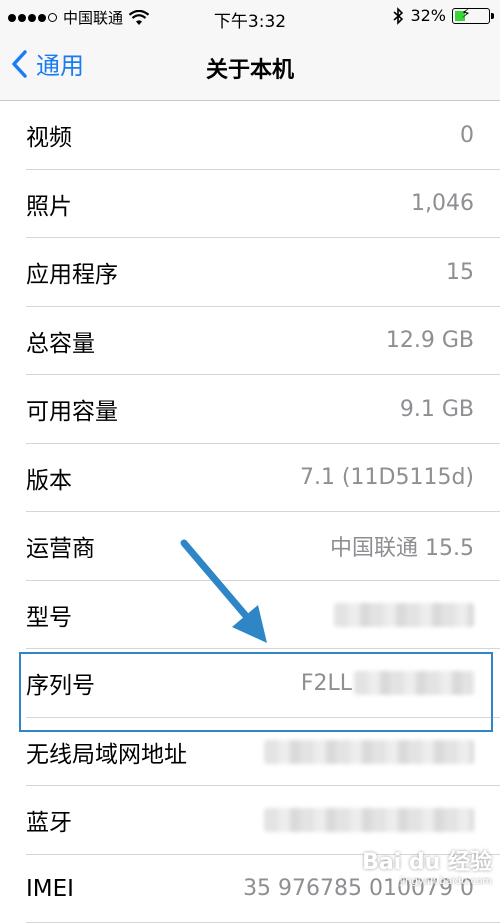 Image resolution: width=500 pixels, height=923 pixels. Describe the element at coordinates (250, 135) in the screenshot. I see `row-videos: 视频 0` at that location.